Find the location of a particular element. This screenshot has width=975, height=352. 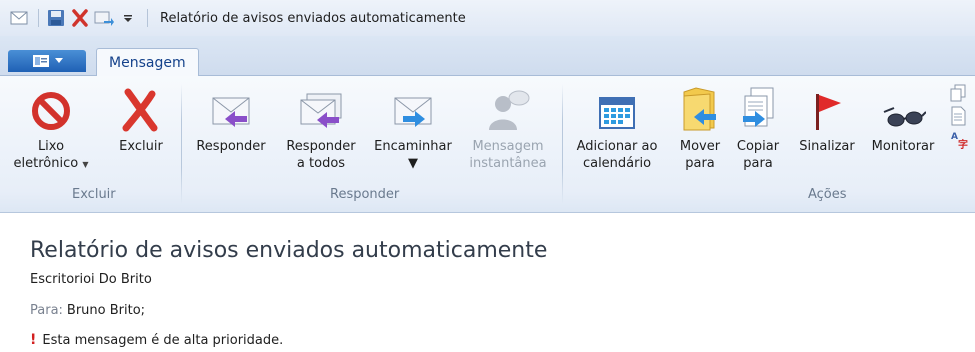

flag-button: Sinalizar is located at coordinates (827, 118).